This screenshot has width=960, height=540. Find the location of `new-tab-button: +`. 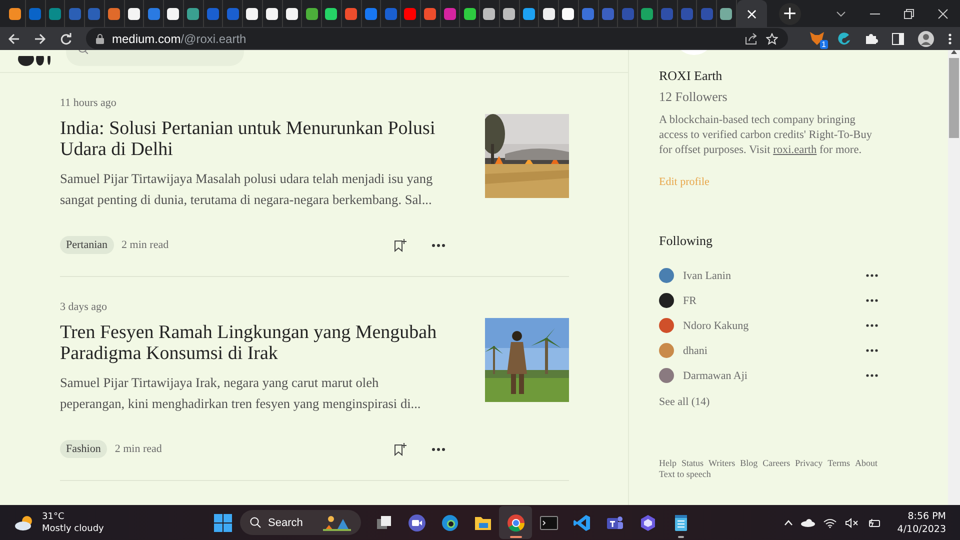

new-tab-button: + is located at coordinates (789, 13).